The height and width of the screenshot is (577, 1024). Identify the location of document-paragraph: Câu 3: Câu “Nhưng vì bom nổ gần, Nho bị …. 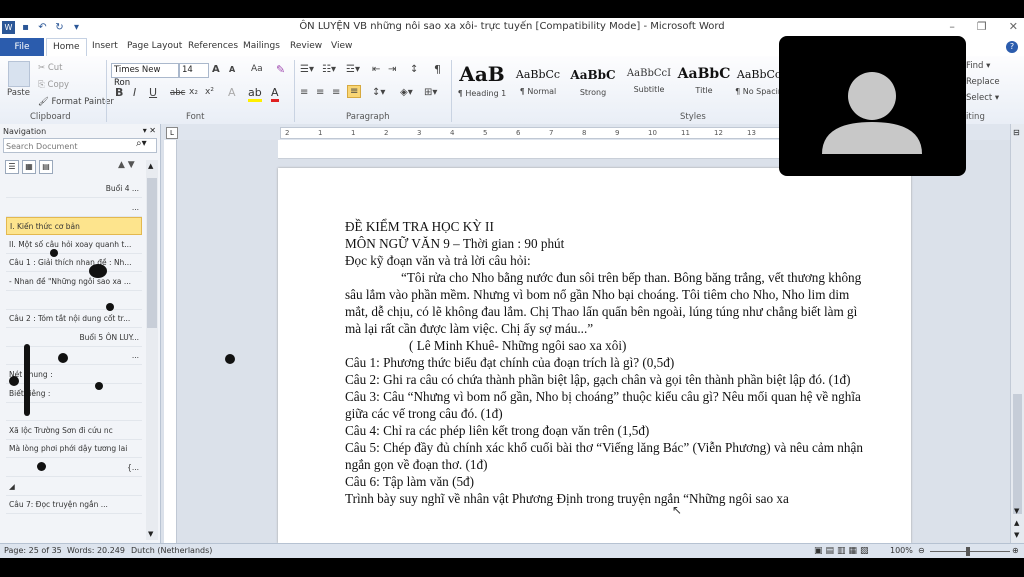
(610, 405).